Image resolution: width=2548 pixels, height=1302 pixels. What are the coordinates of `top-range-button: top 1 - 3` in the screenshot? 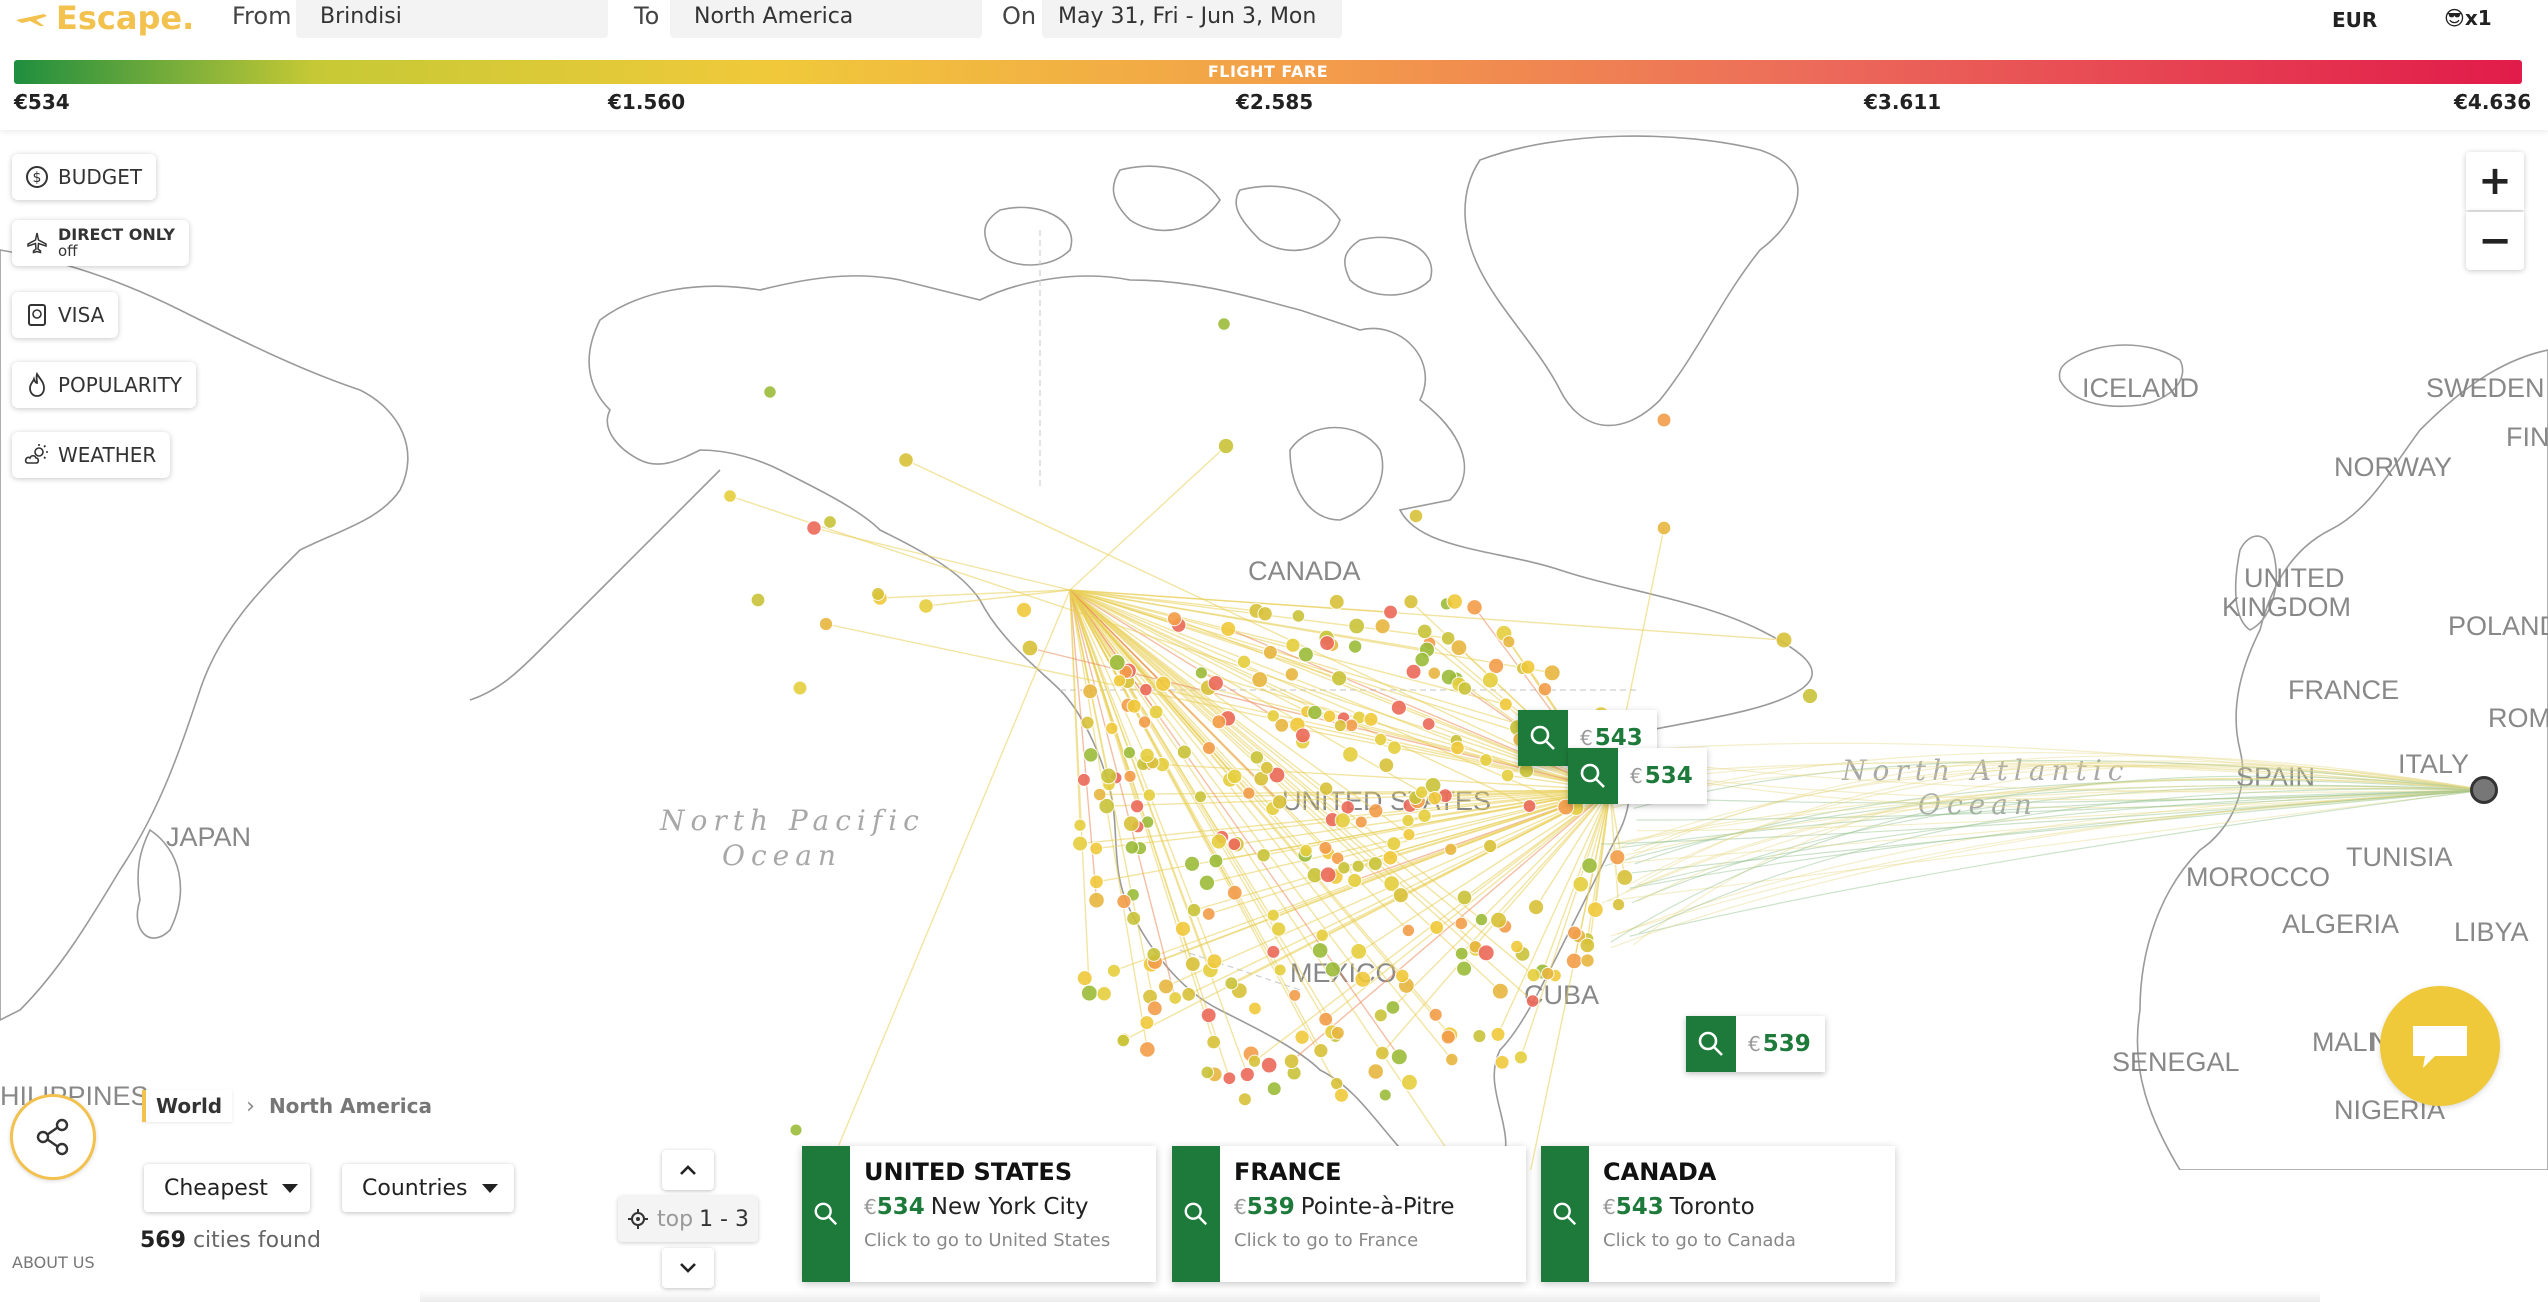 It's located at (688, 1219).